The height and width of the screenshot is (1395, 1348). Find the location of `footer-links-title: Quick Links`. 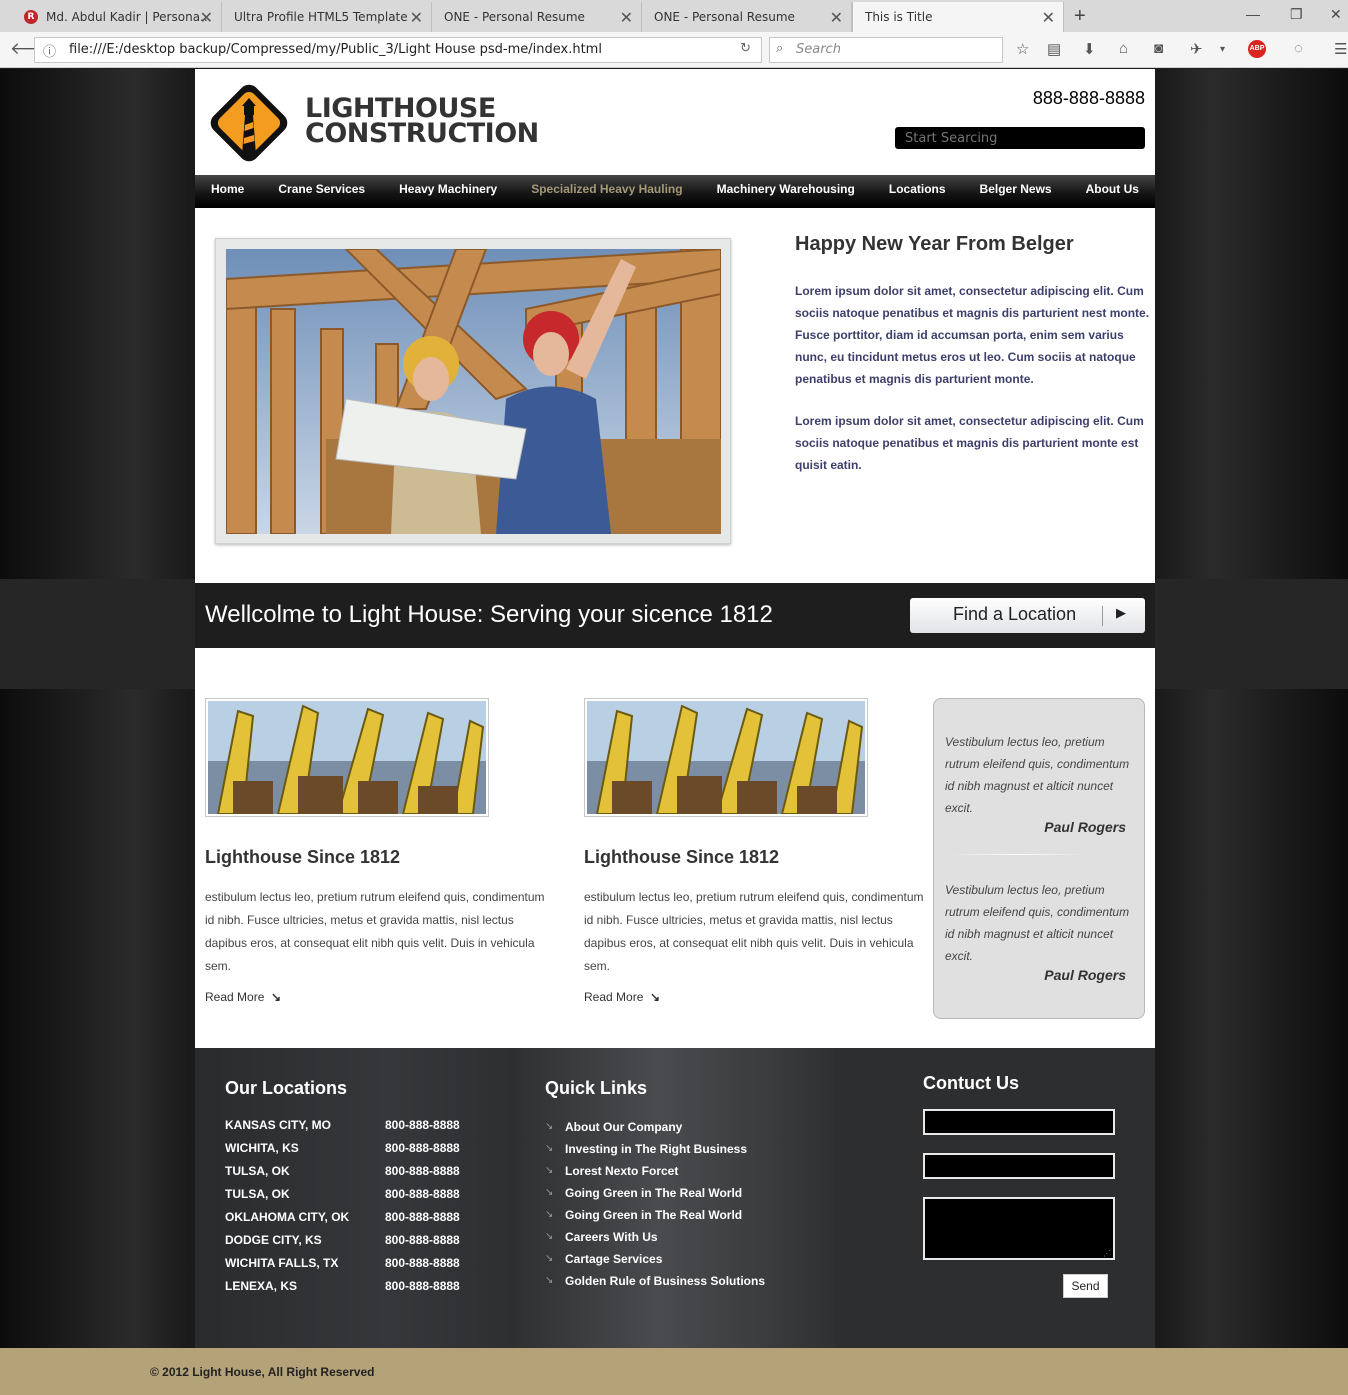

footer-links-title: Quick Links is located at coordinates (596, 1088).